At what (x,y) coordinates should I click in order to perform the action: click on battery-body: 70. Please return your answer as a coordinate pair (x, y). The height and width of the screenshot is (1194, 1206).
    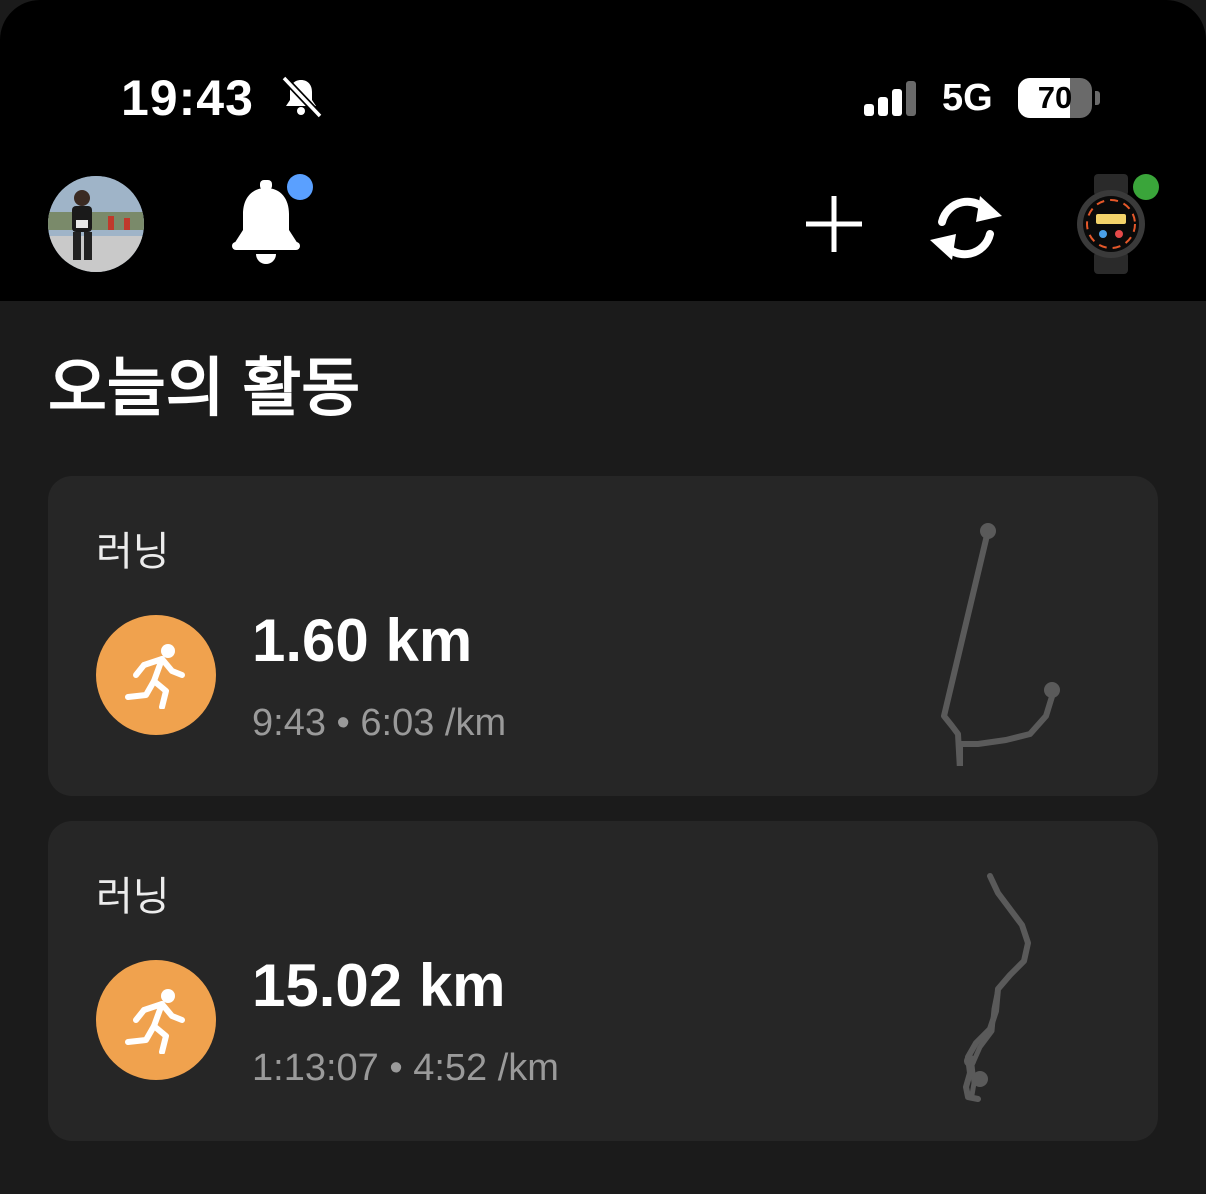
    Looking at the image, I should click on (1055, 98).